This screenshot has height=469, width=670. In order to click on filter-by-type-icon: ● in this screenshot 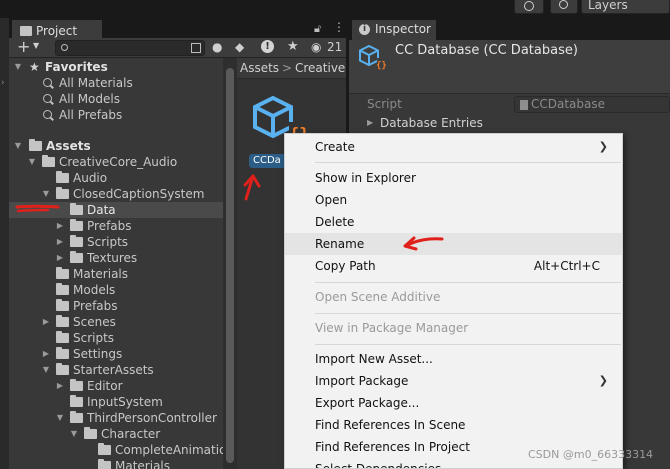, I will do `click(217, 47)`.